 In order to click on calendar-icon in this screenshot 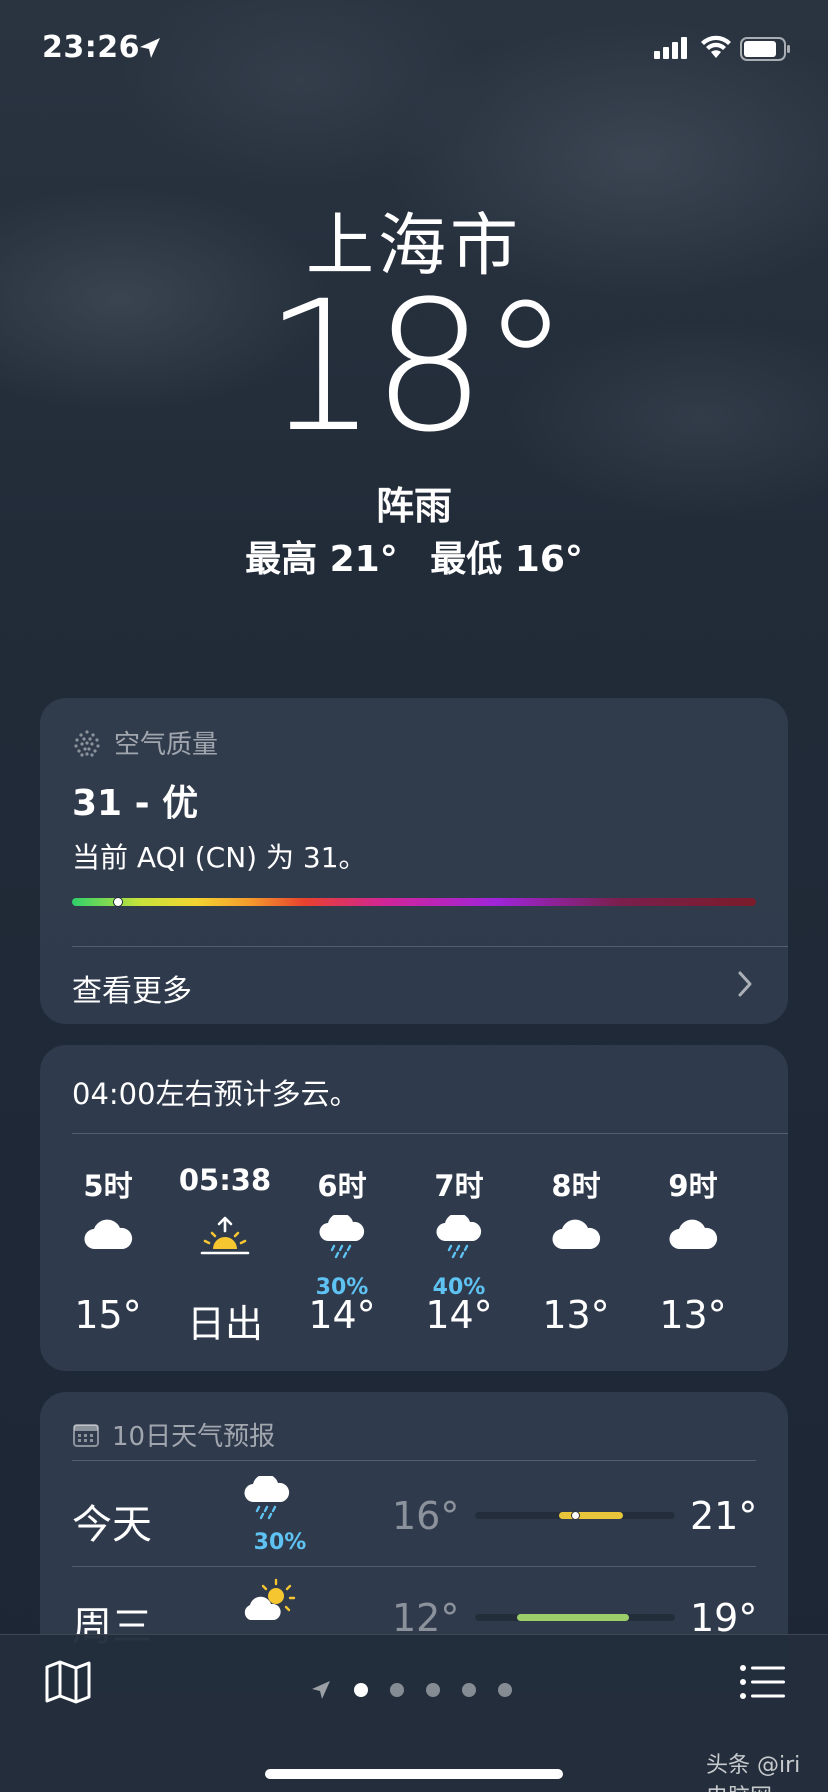, I will do `click(86, 1435)`.